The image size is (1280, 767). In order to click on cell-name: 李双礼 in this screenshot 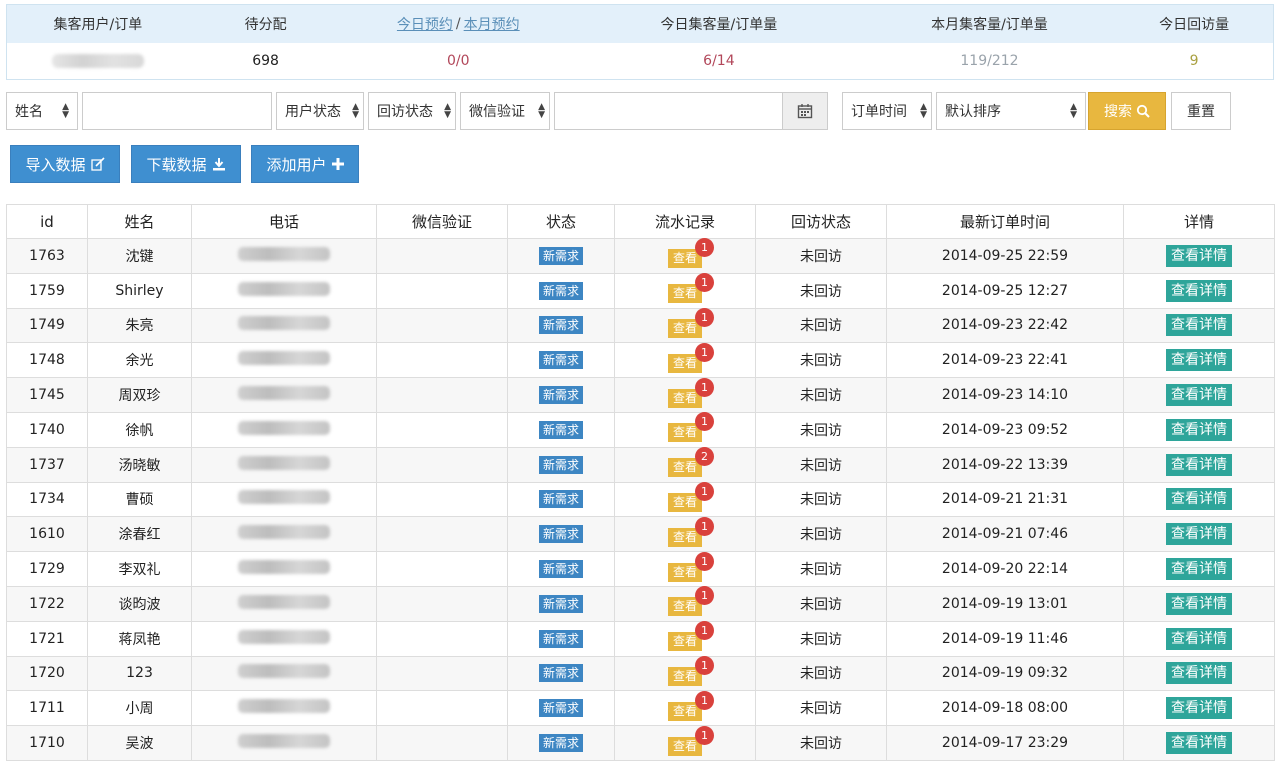, I will do `click(139, 569)`.